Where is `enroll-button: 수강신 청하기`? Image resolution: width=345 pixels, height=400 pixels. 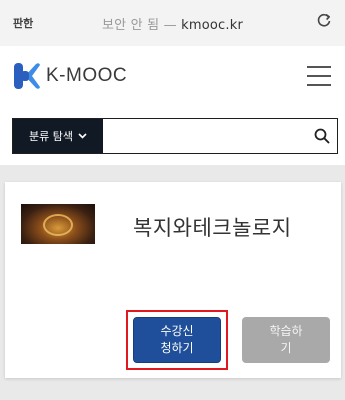
enroll-button: 수강신 청하기 is located at coordinates (177, 340).